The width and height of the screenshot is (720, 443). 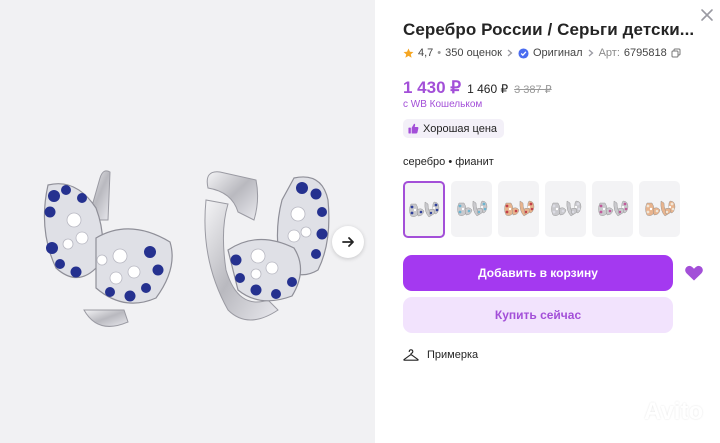 What do you see at coordinates (411, 355) in the screenshot?
I see `hanger-icon` at bounding box center [411, 355].